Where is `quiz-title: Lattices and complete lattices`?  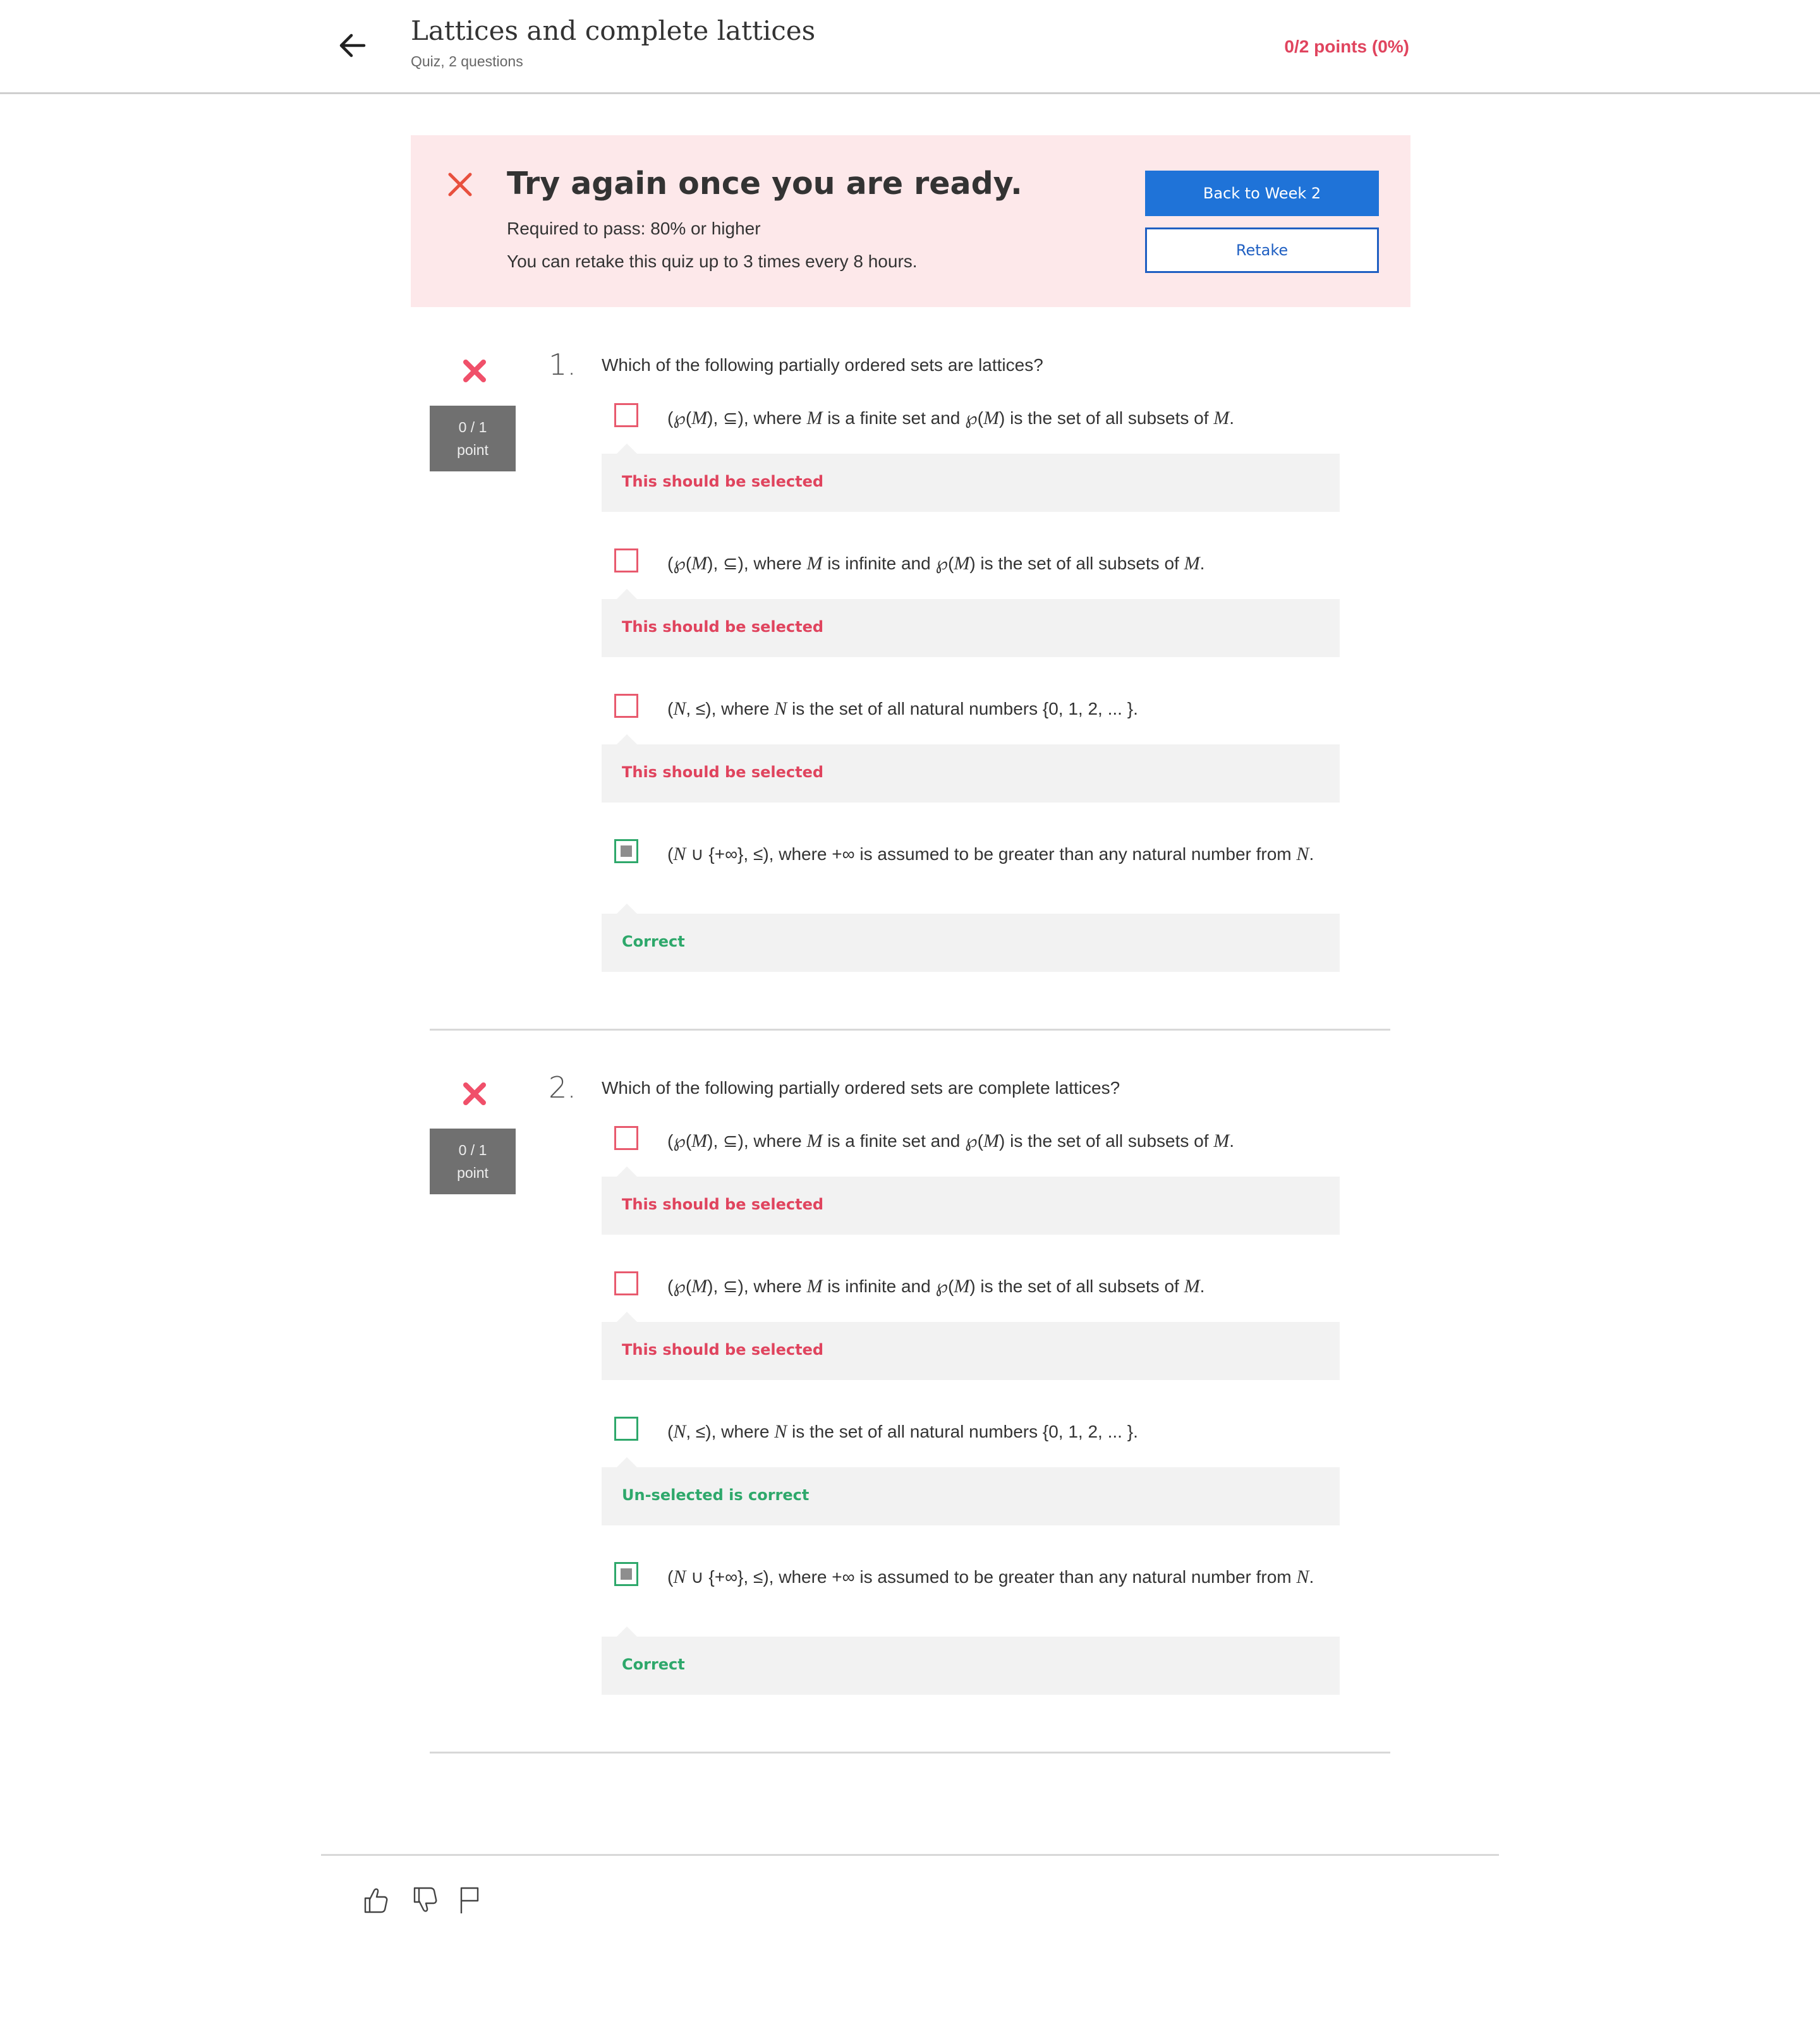 quiz-title: Lattices and complete lattices is located at coordinates (613, 30).